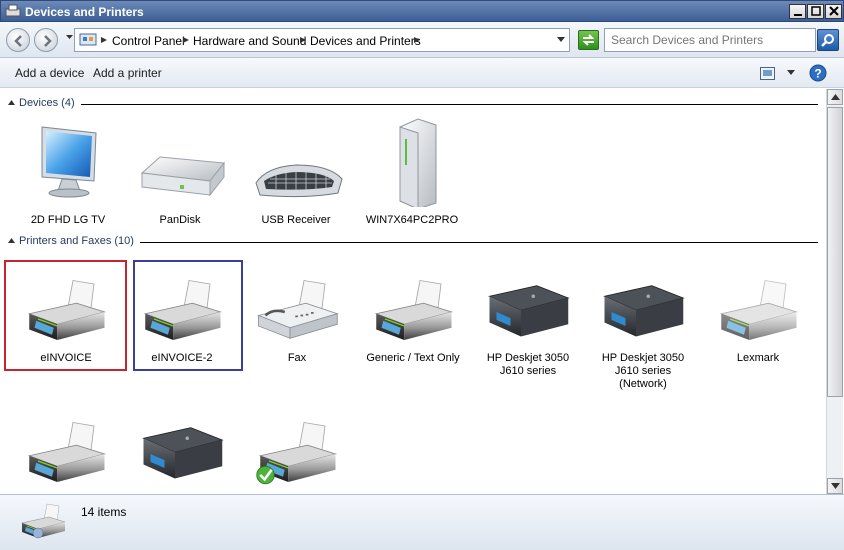 The height and width of the screenshot is (550, 844). I want to click on printer-item: HP Deskjet 3050 J610 series, so click(528, 332).